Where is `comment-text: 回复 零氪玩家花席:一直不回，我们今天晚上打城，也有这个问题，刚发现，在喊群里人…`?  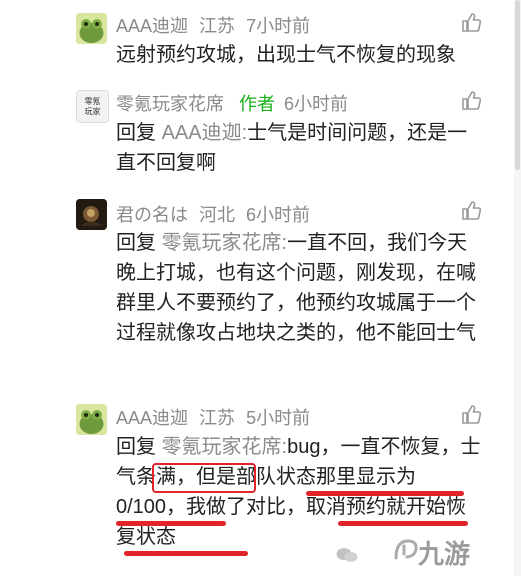 comment-text: 回复 零氪玩家花席:一直不回，我们今天晚上打城，也有这个问题，刚发现，在喊群里人… is located at coordinates (296, 288).